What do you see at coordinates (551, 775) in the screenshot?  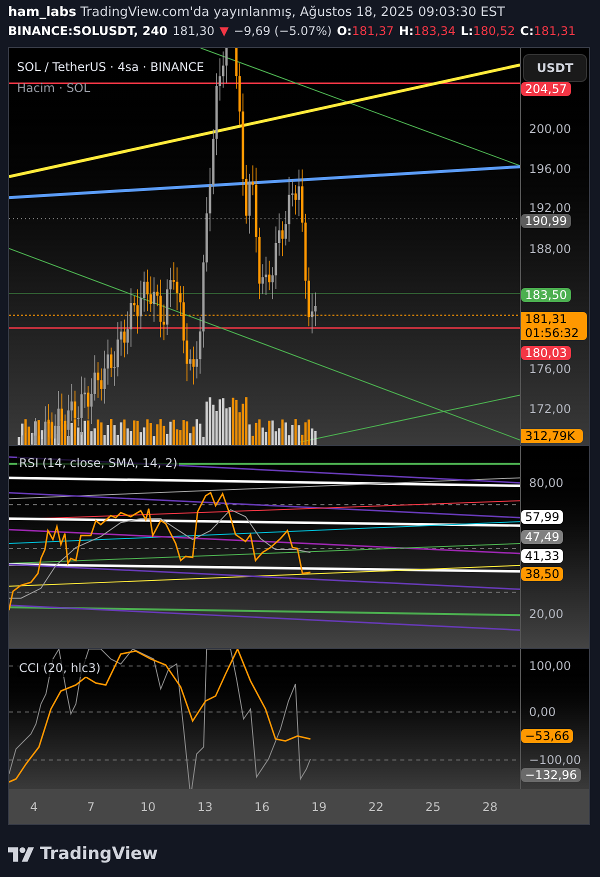 I see `price-label: −132,96` at bounding box center [551, 775].